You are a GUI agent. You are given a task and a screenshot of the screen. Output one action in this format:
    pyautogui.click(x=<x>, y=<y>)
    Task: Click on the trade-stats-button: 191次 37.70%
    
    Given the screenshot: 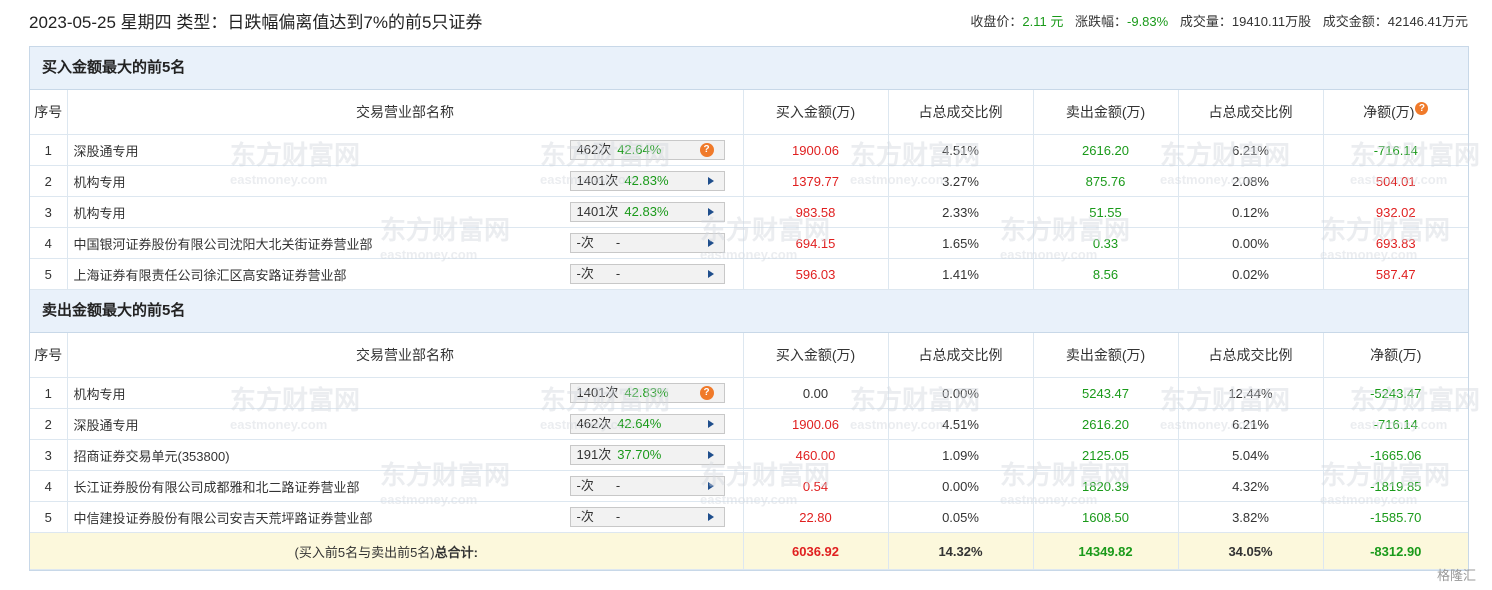 What is the action you would take?
    pyautogui.click(x=647, y=455)
    